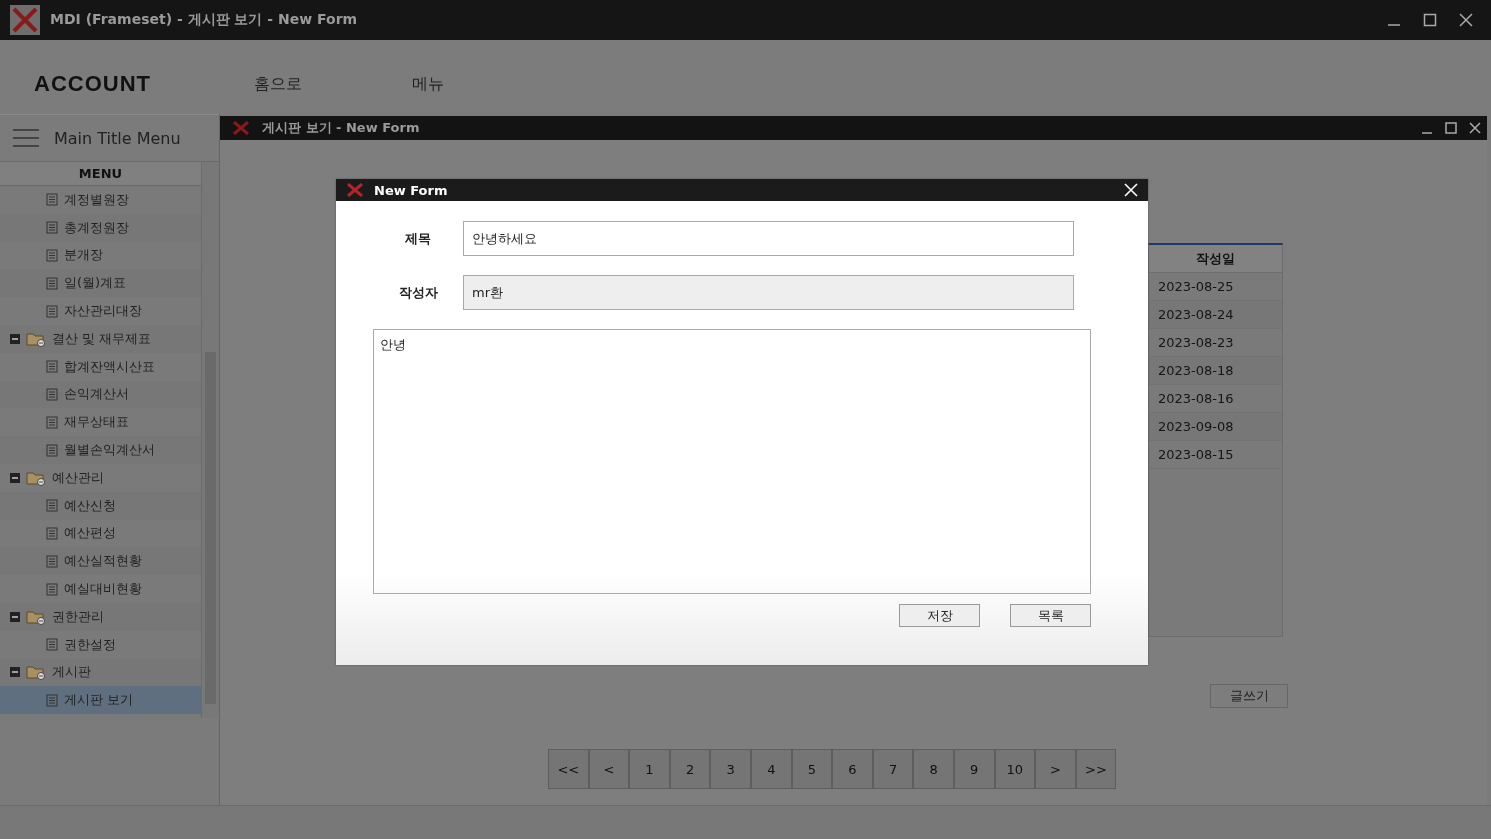  What do you see at coordinates (649, 769) in the screenshot?
I see `page-button: 1` at bounding box center [649, 769].